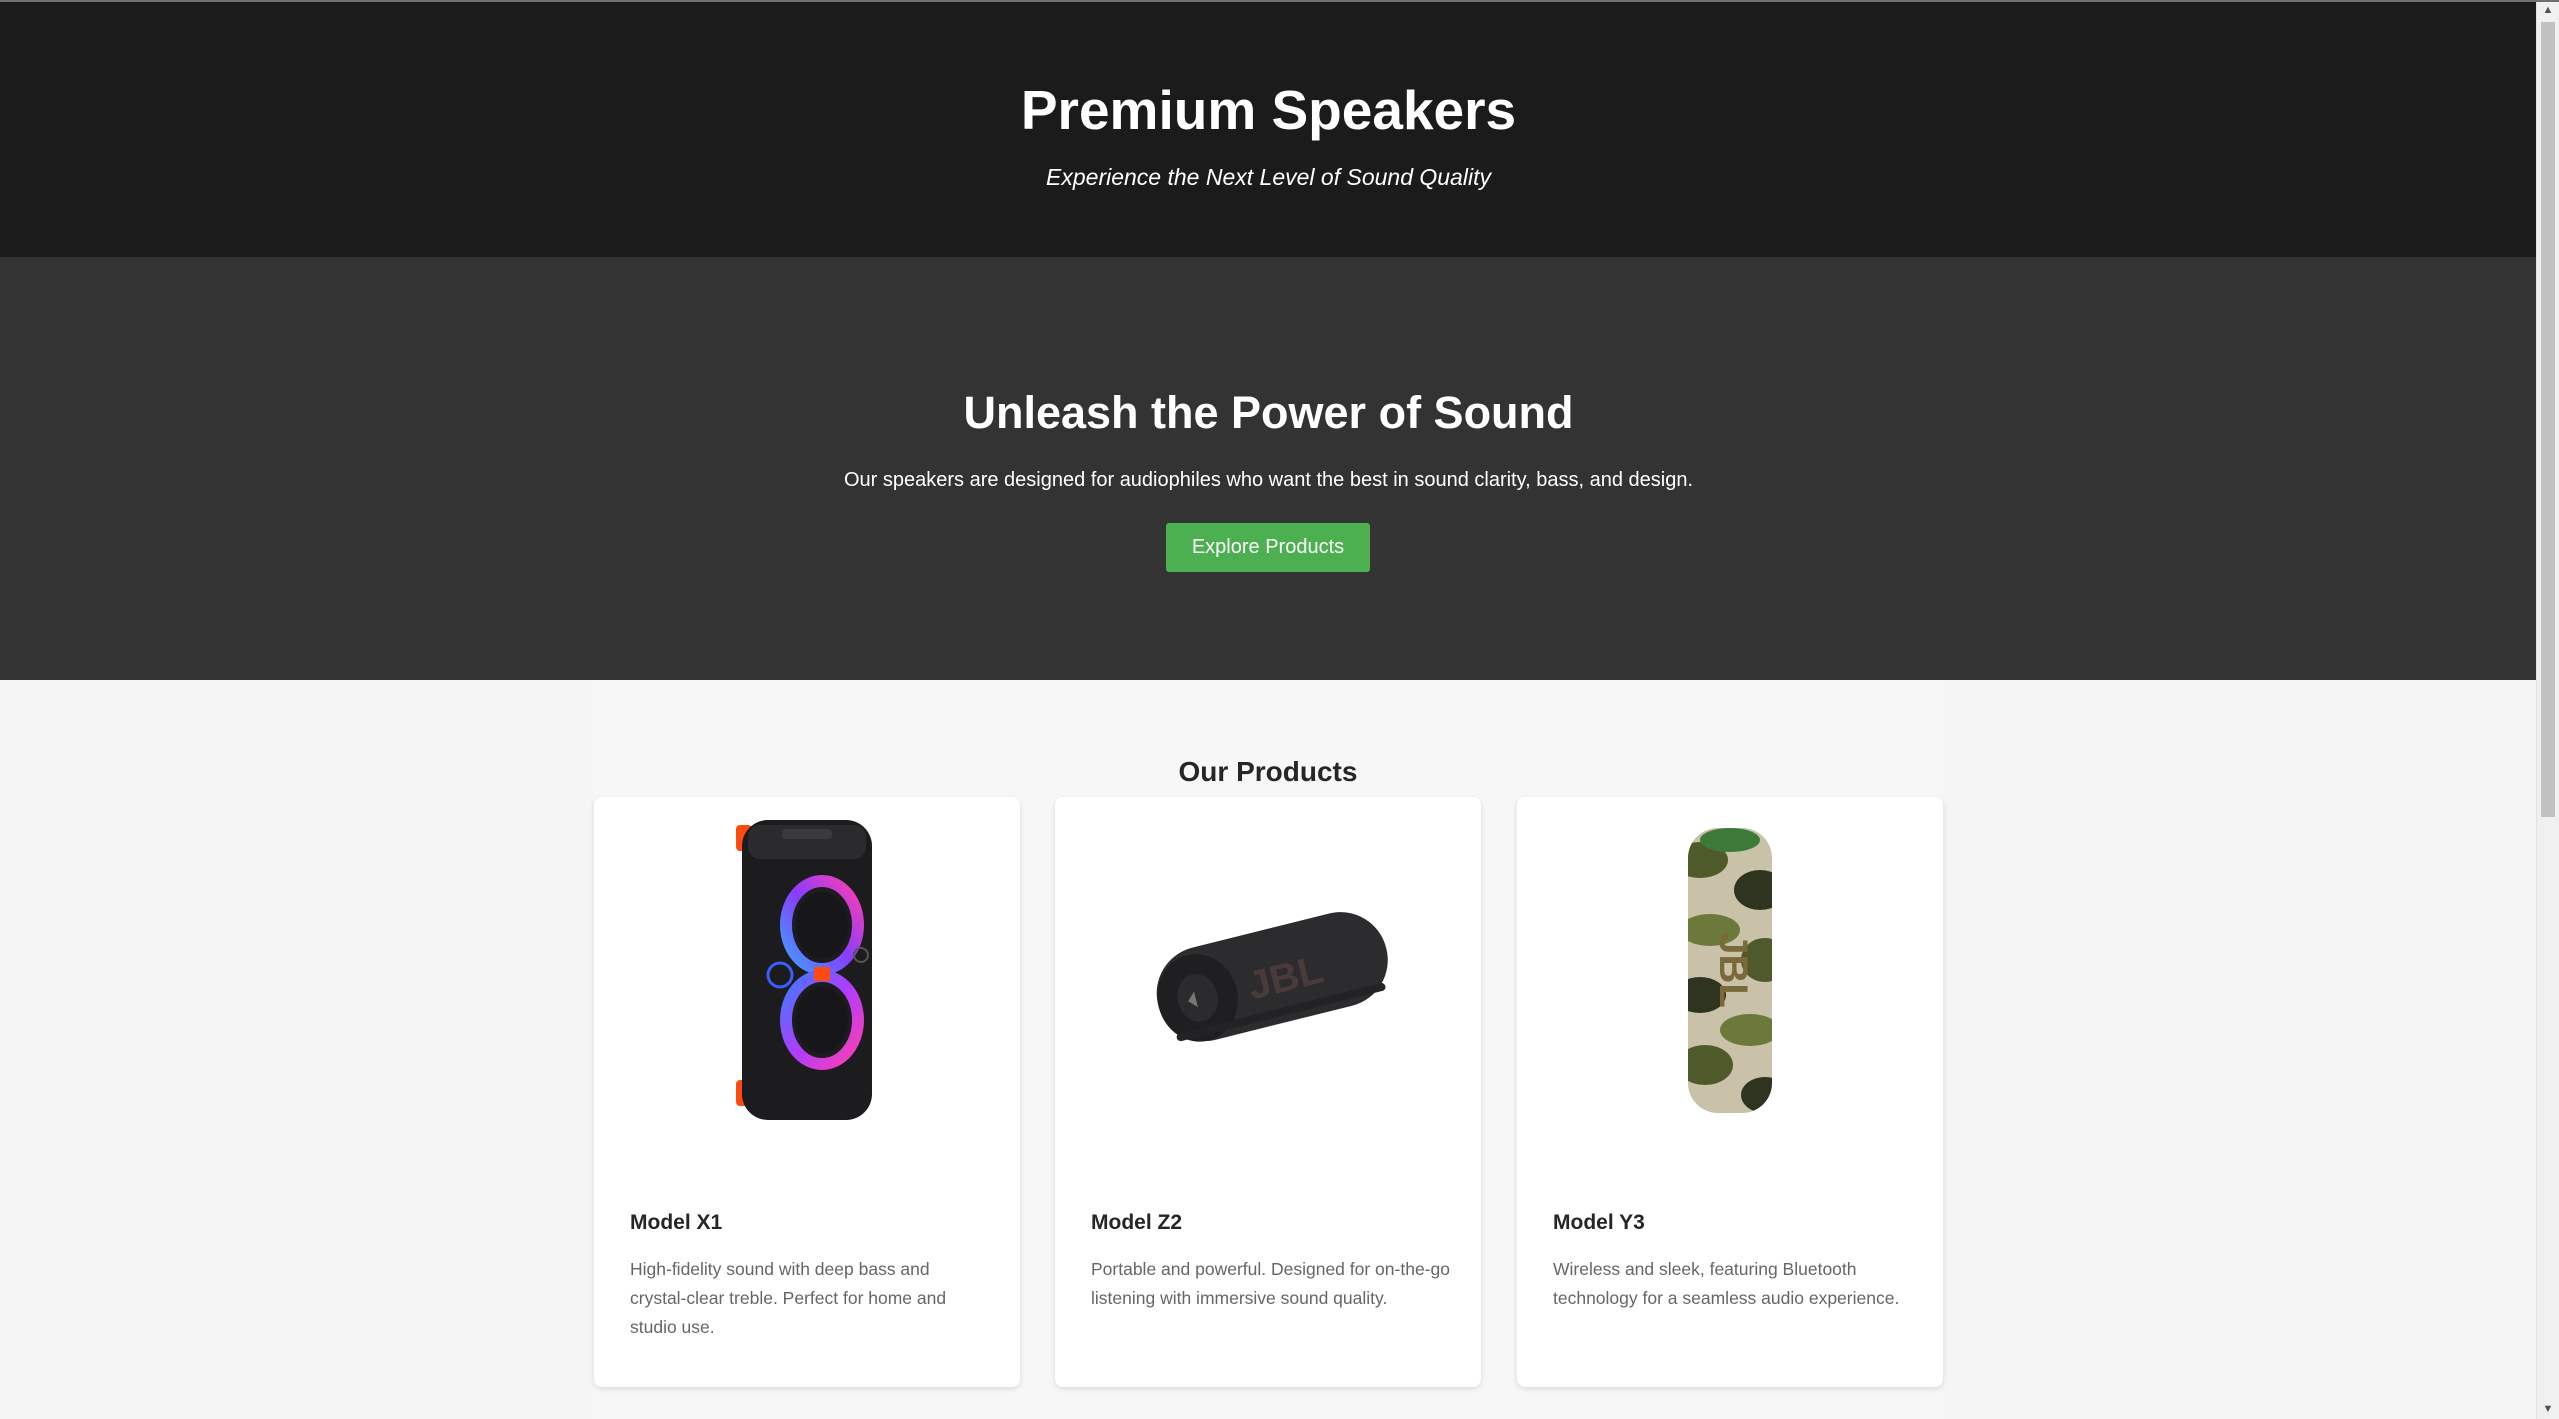 The image size is (2559, 1419). What do you see at coordinates (1733, 970) in the screenshot?
I see `svg-text: JBL` at bounding box center [1733, 970].